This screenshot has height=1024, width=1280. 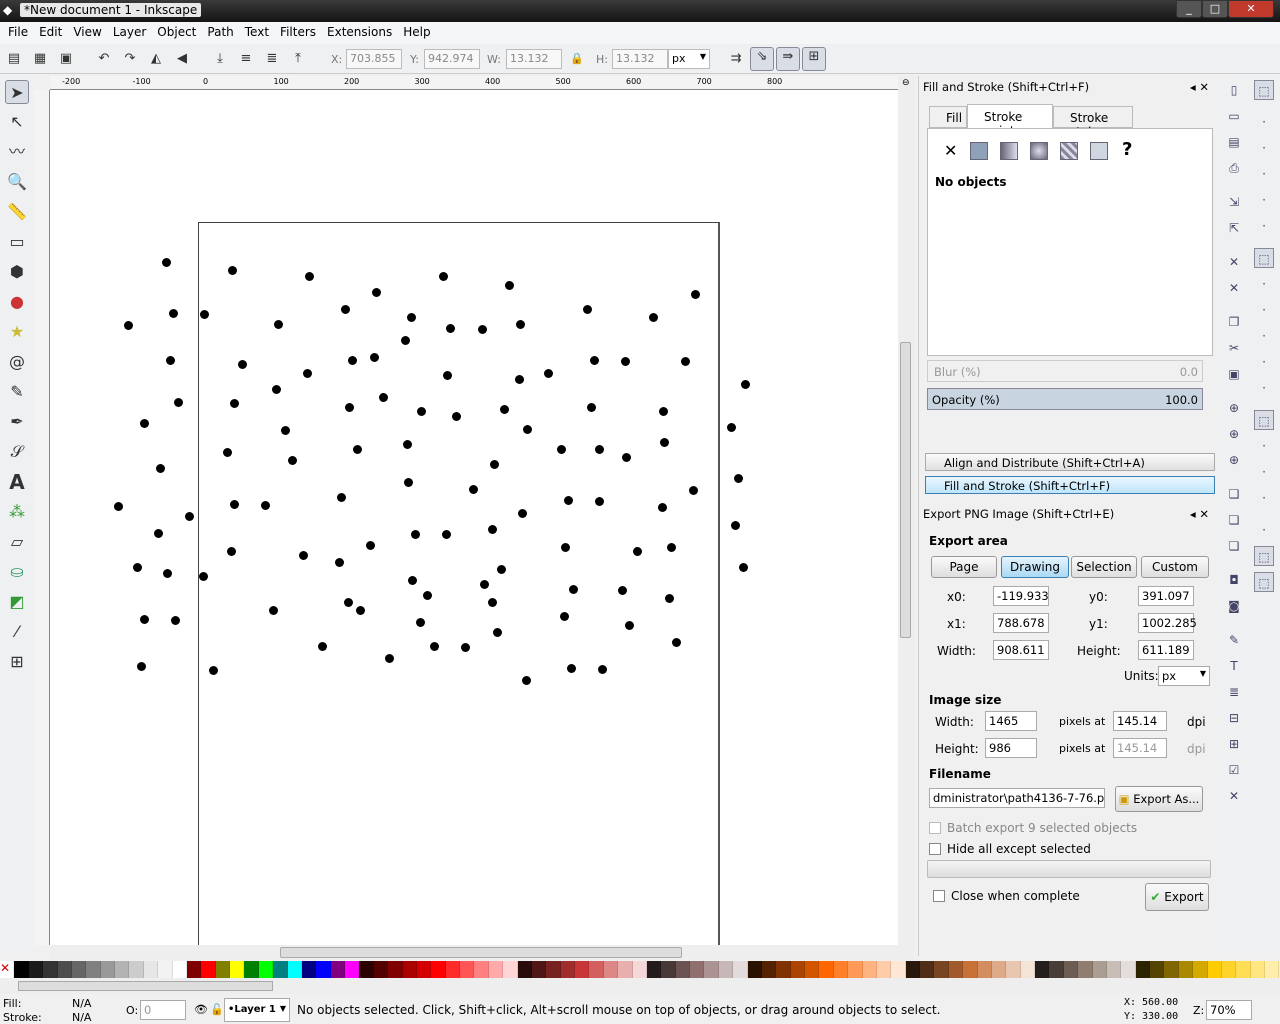 I want to click on text-tool-icon: A, so click(x=17, y=482).